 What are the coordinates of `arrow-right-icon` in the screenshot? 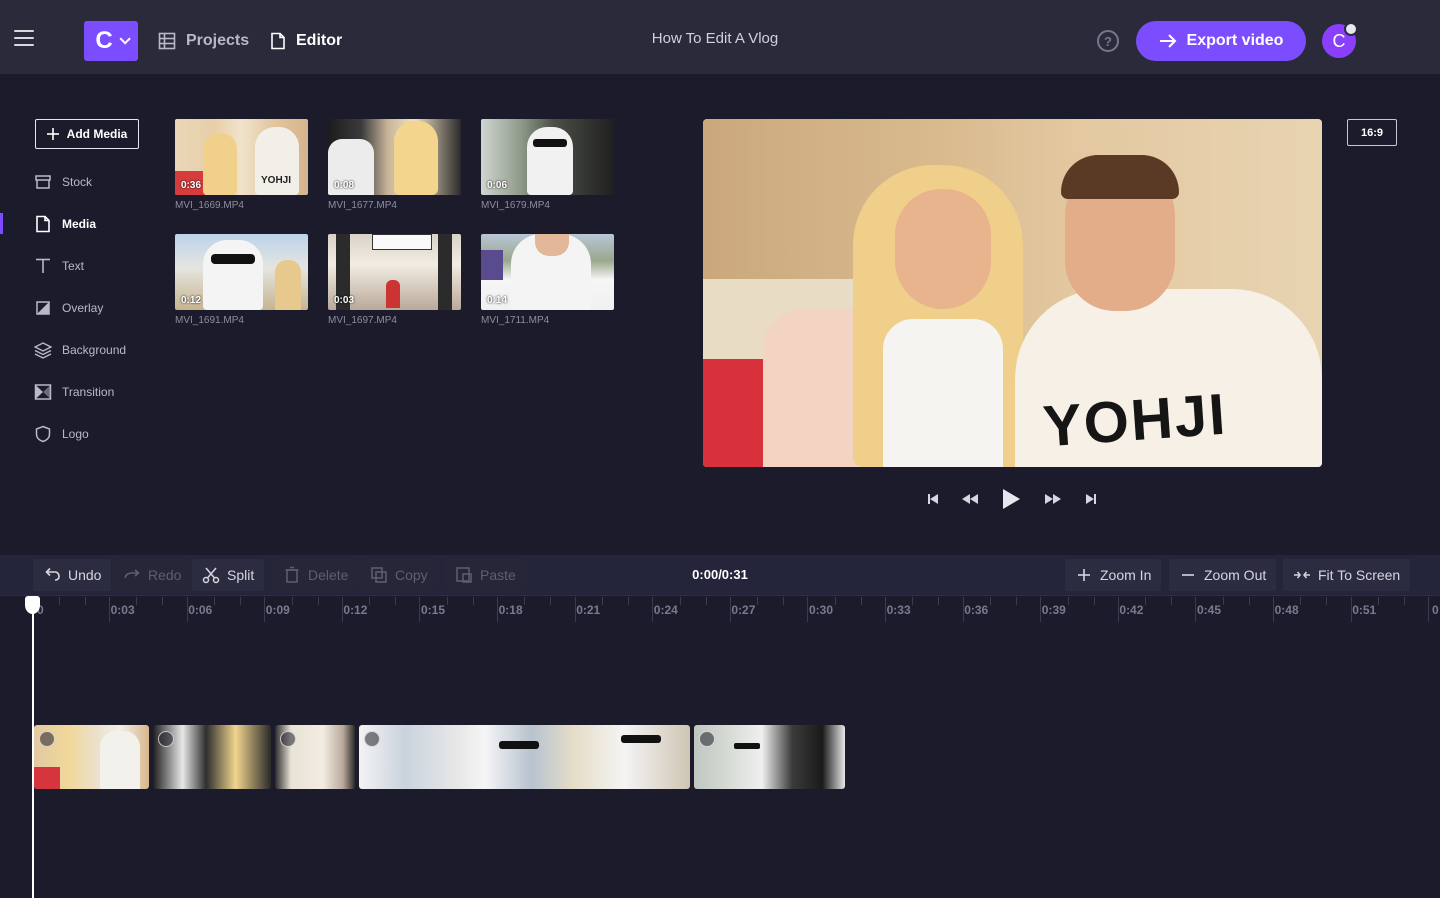 It's located at (1167, 41).